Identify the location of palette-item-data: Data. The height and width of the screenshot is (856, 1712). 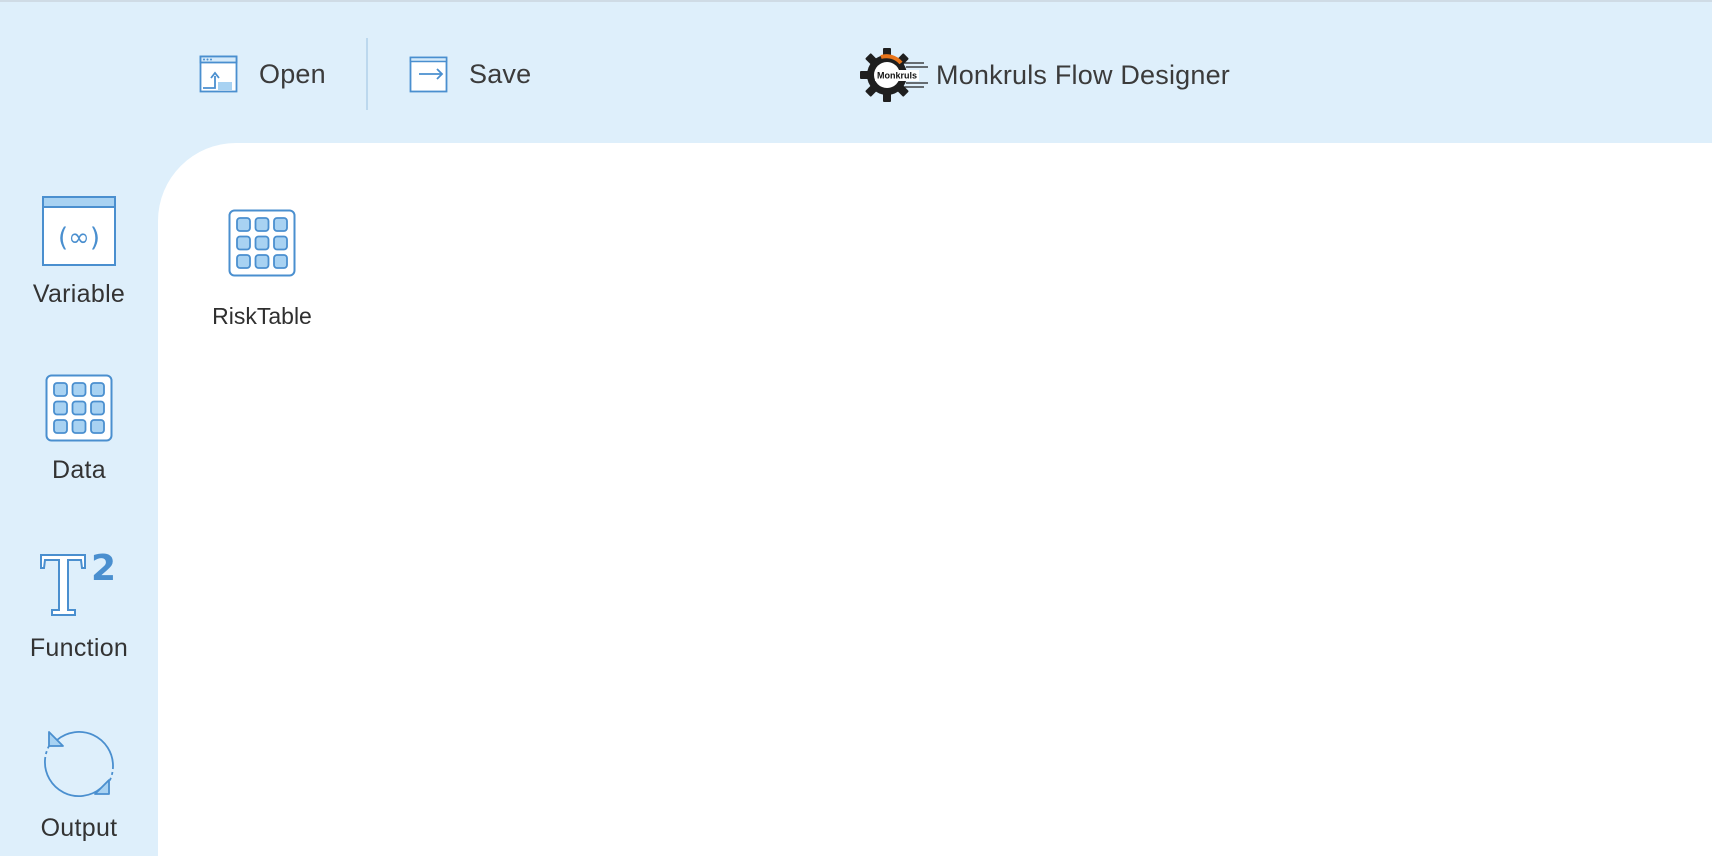
(79, 429).